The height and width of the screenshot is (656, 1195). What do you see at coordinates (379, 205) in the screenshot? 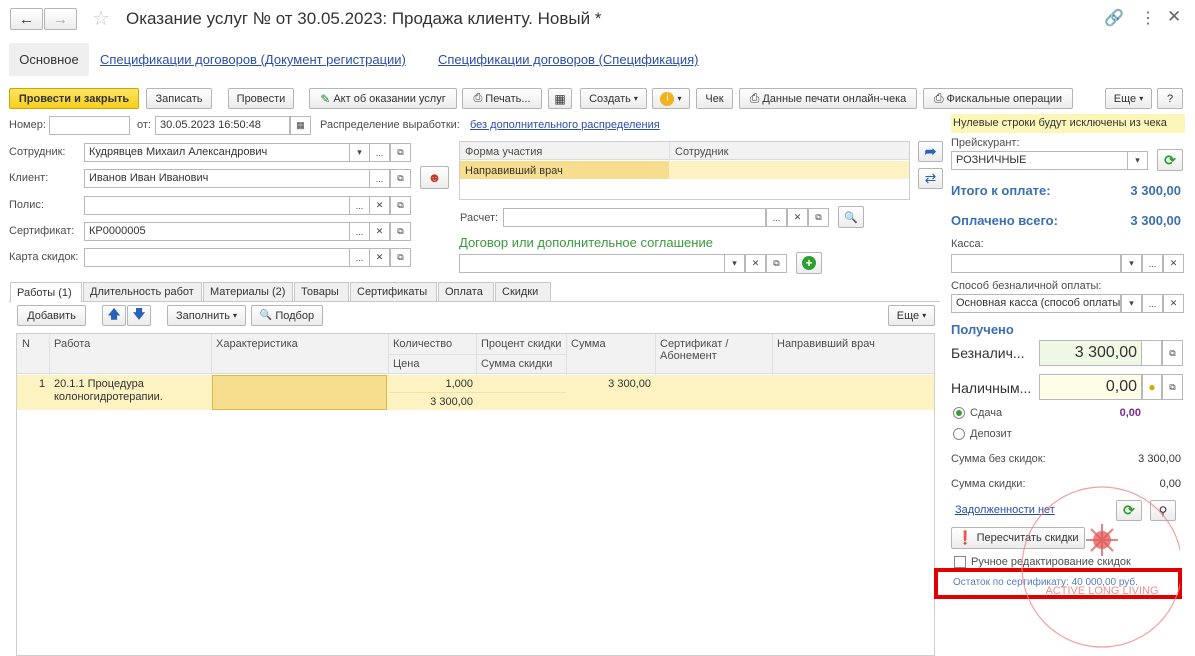
I see `policy-clear-button: ✕` at bounding box center [379, 205].